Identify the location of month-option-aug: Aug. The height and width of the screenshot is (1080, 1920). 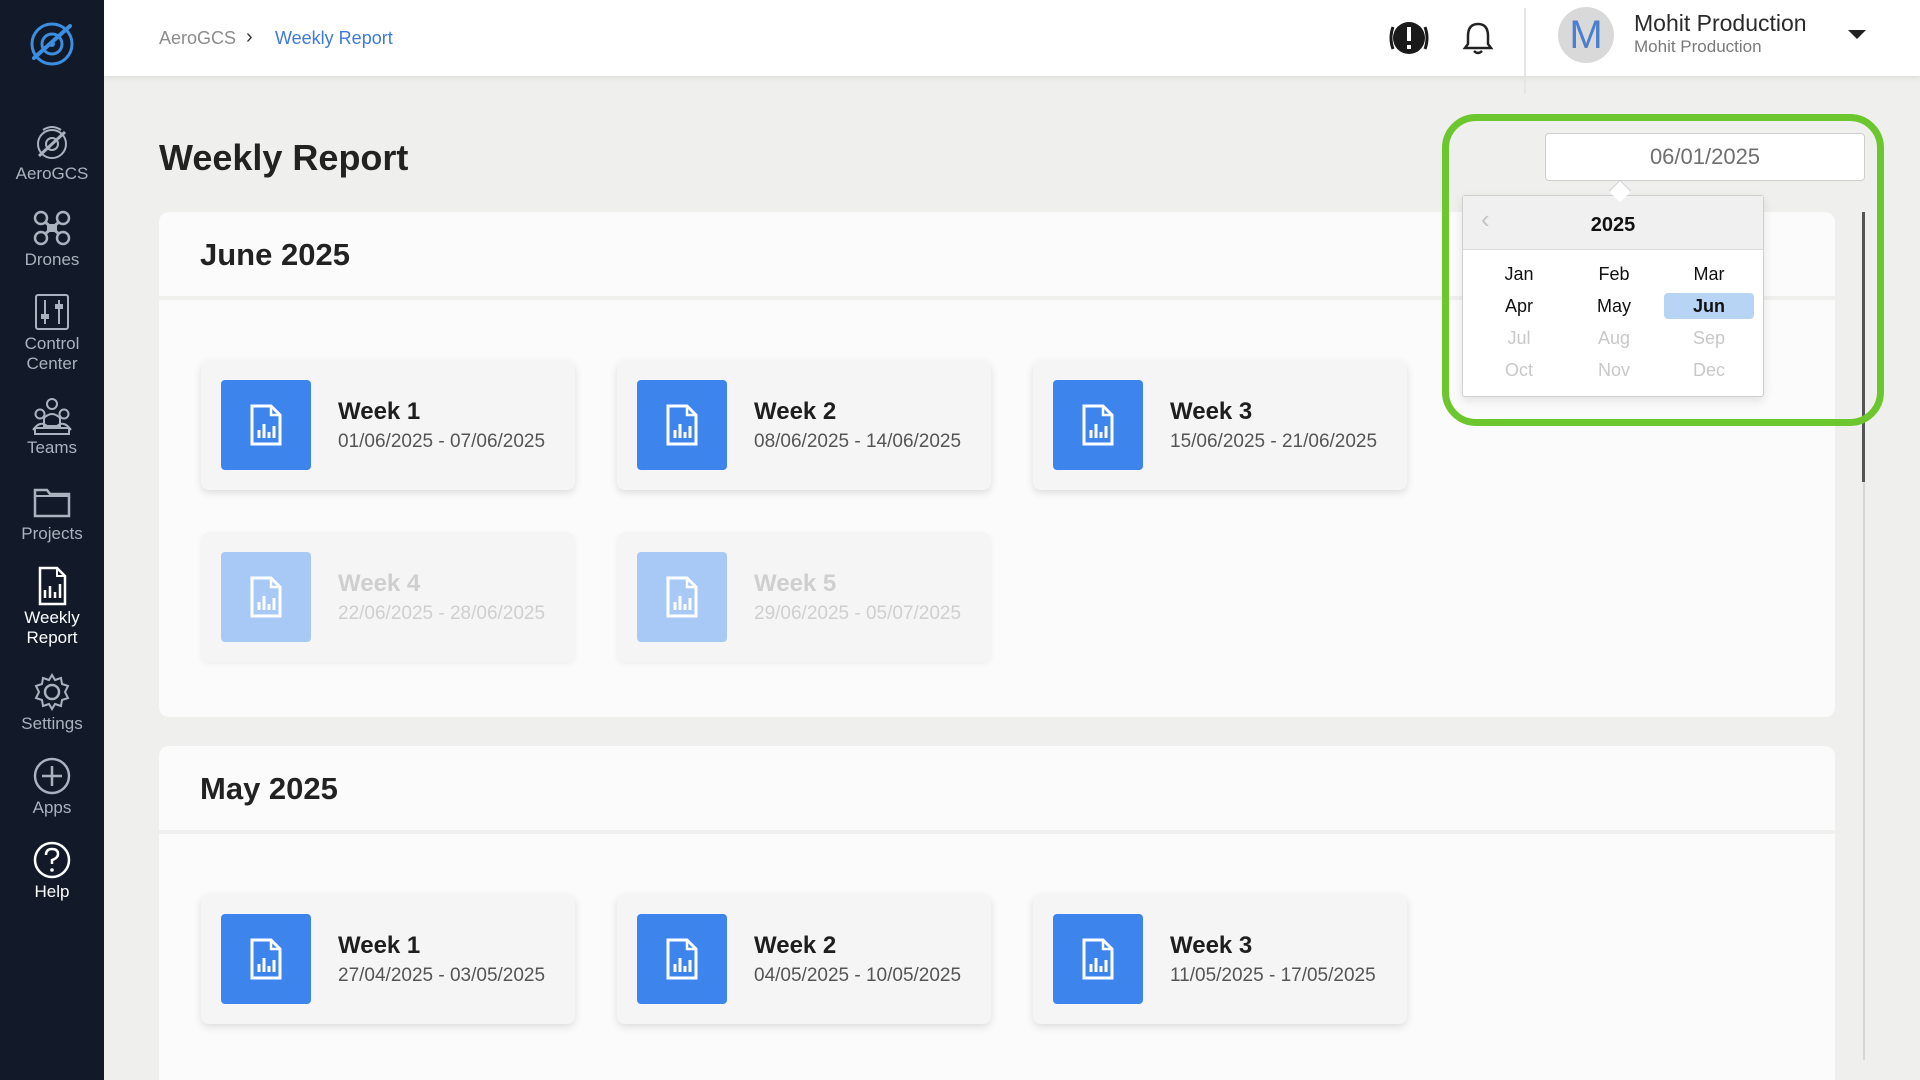
(1614, 338).